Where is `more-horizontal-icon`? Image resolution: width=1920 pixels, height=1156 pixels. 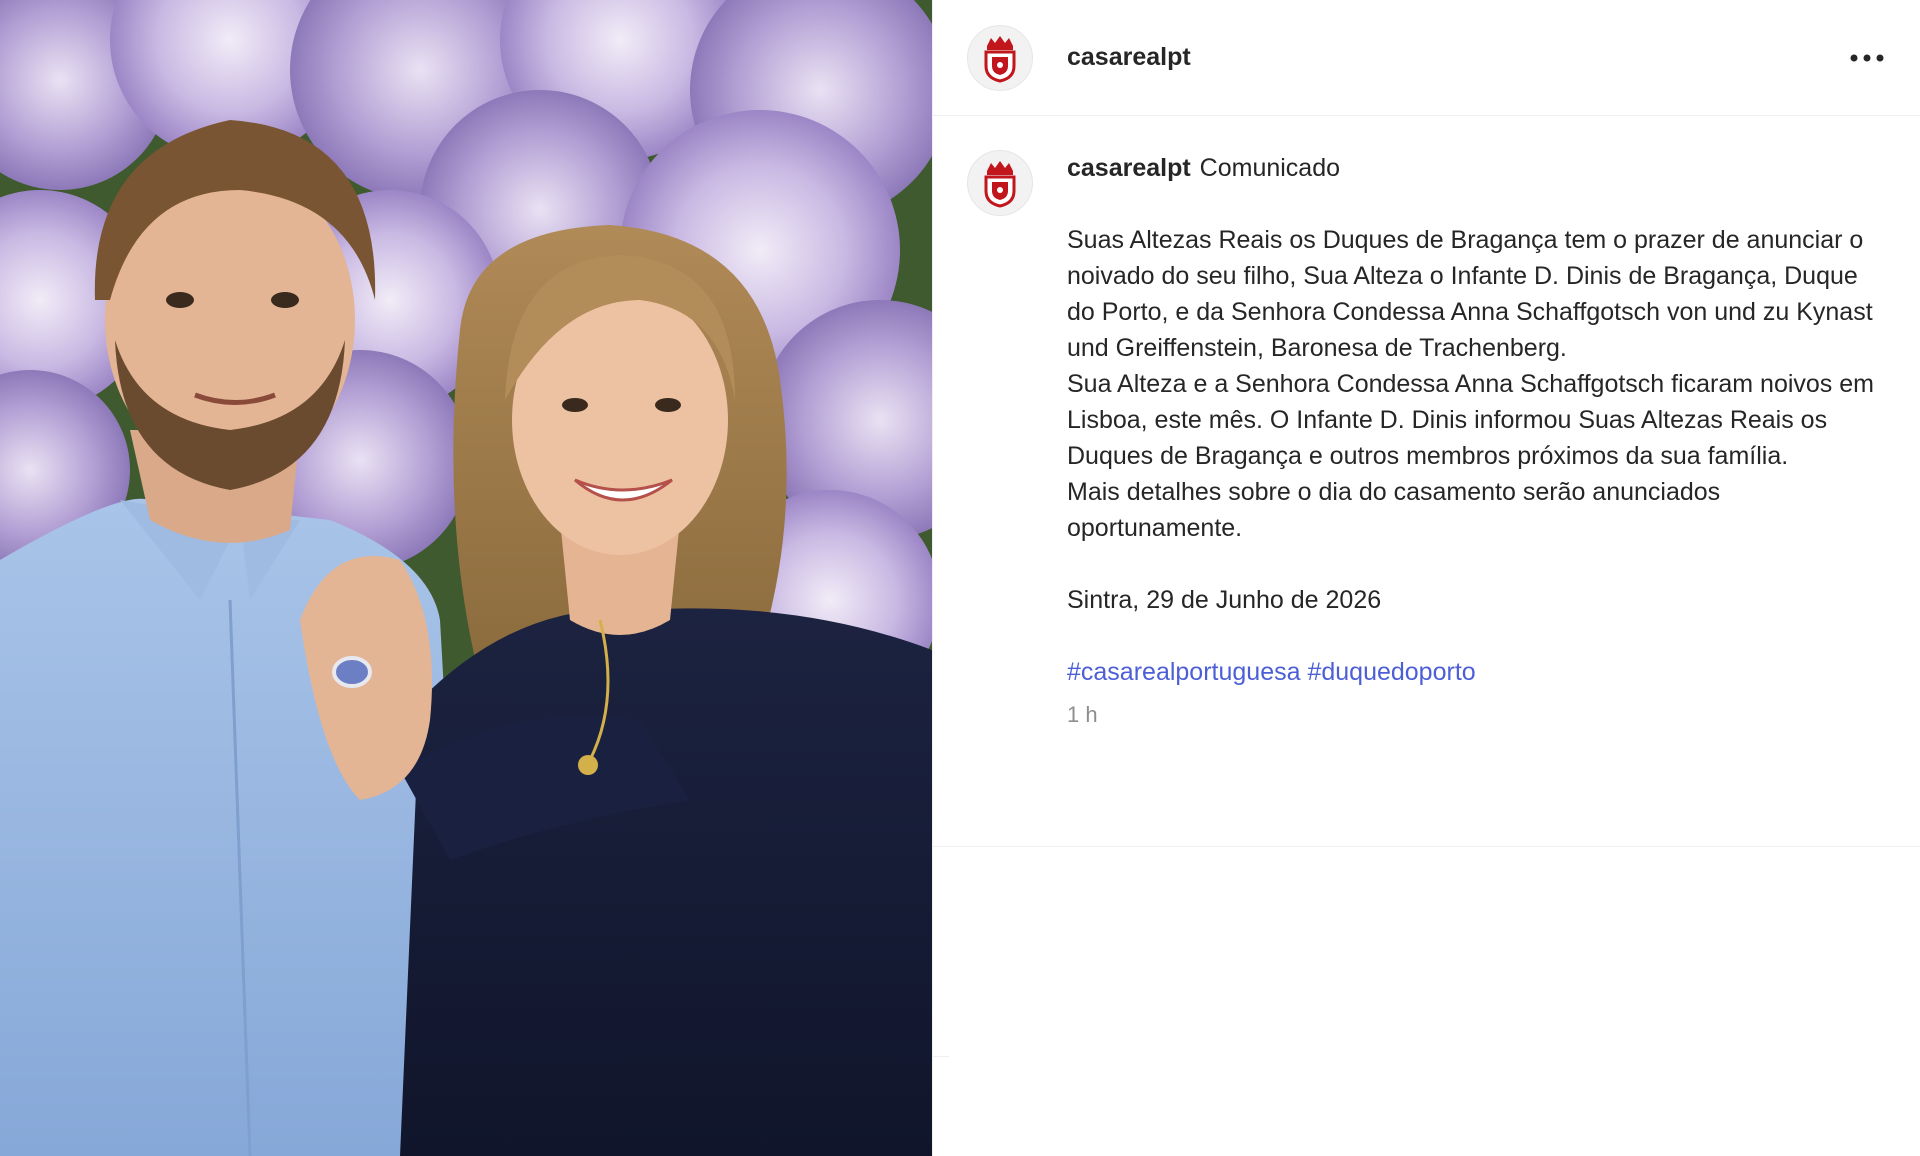 more-horizontal-icon is located at coordinates (1867, 57).